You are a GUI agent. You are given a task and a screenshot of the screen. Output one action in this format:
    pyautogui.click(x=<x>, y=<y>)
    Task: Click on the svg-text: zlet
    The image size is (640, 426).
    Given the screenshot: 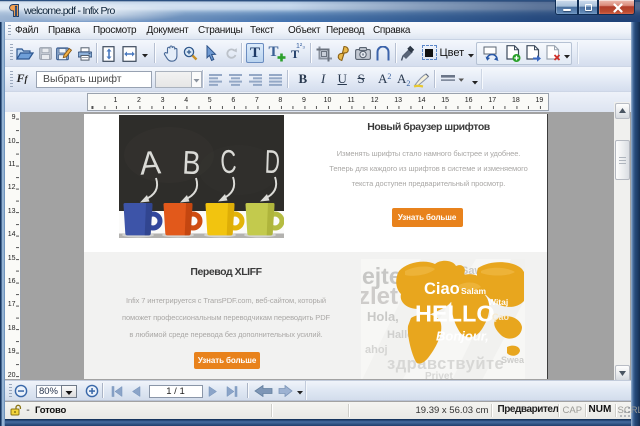 What is the action you would take?
    pyautogui.click(x=379, y=296)
    